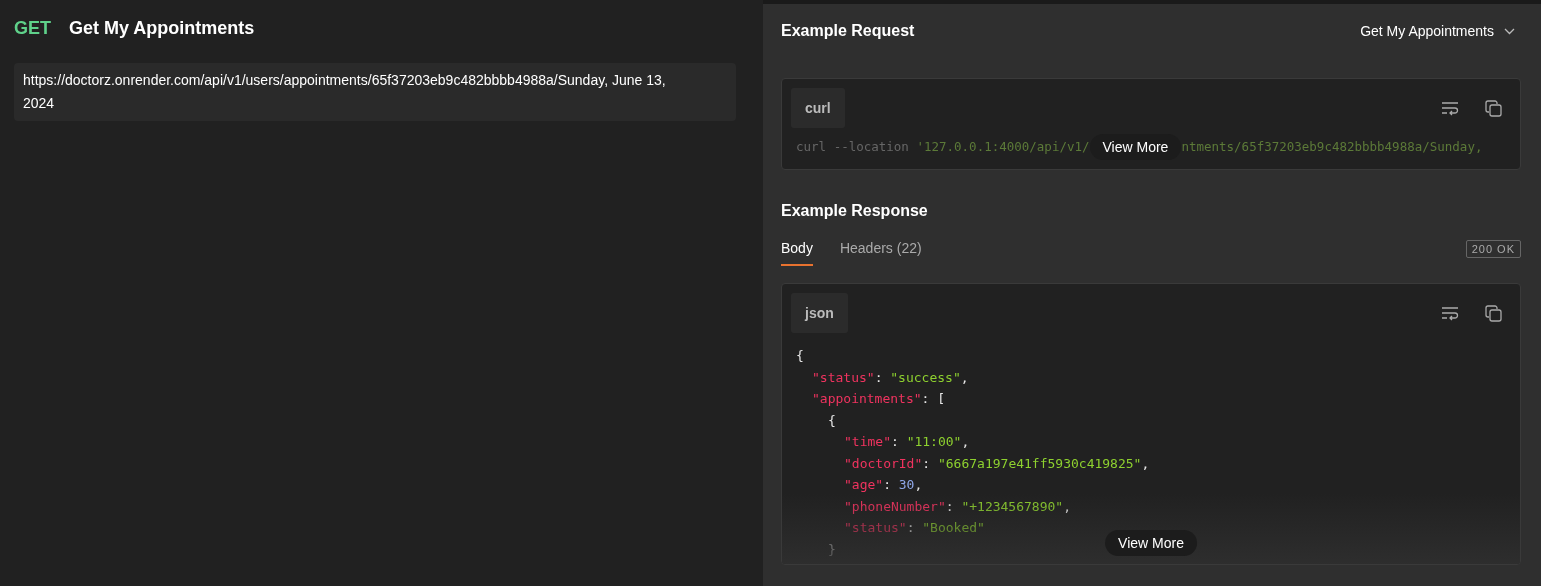 This screenshot has height=586, width=1541. I want to click on method-label: GET, so click(32, 28).